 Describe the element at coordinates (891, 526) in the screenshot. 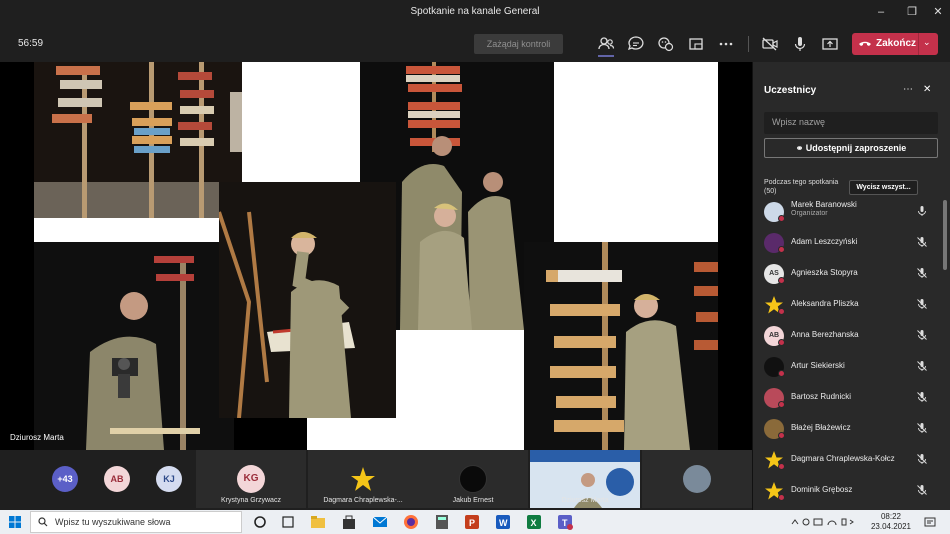

I see `clock-date: 23.04.2021` at that location.